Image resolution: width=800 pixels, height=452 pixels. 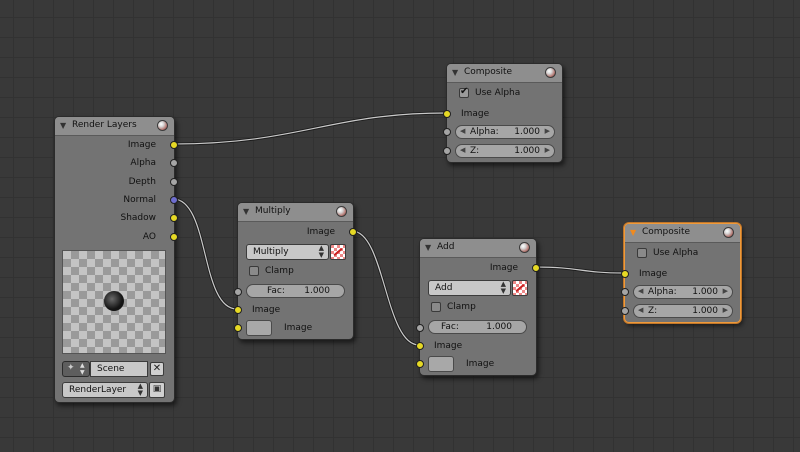 I want to click on blend-mode-select: Multiply ▲ ▼, so click(x=287, y=252).